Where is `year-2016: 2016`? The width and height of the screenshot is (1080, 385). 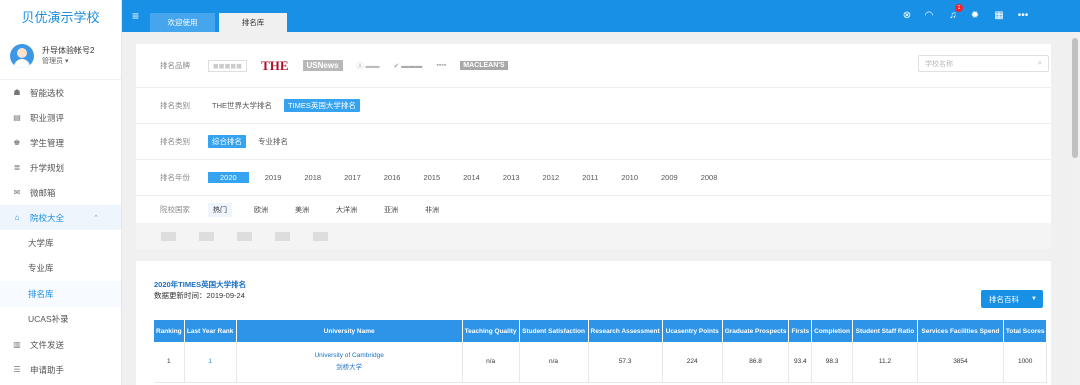 year-2016: 2016 is located at coordinates (392, 177).